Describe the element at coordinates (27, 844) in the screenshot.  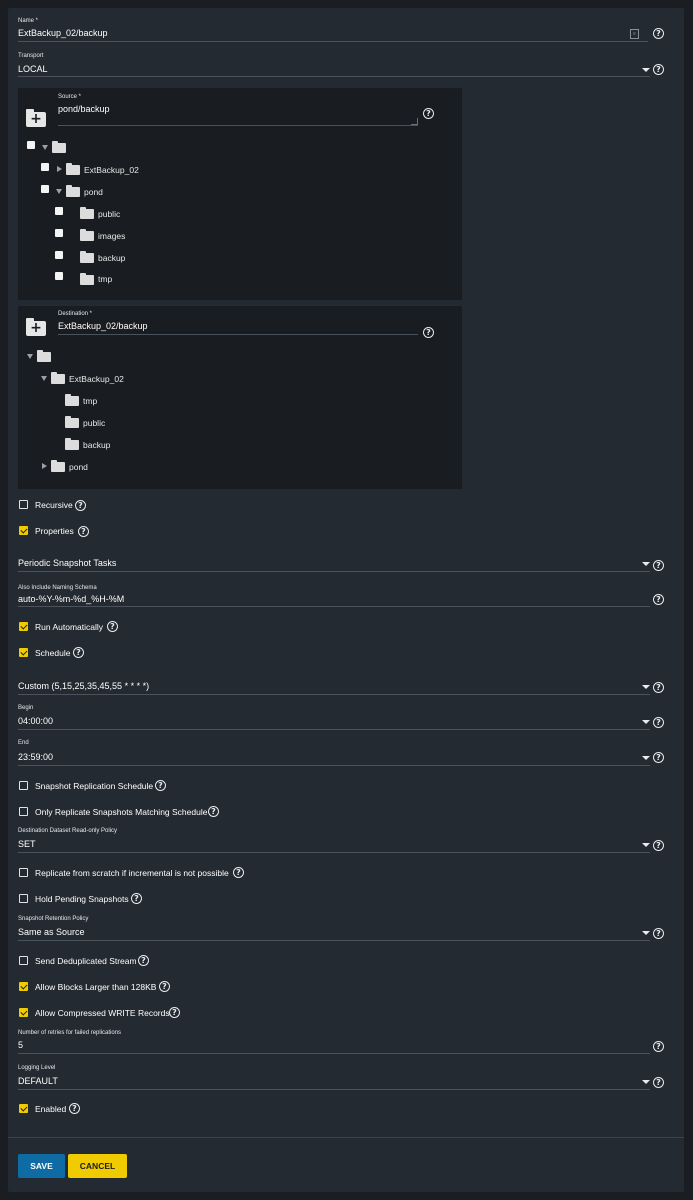
I see `readonly-policy-select: SET` at that location.